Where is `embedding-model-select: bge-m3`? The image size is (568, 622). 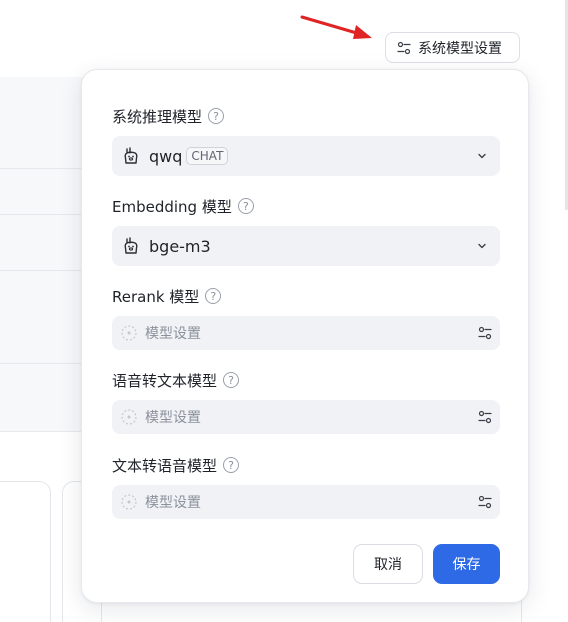 embedding-model-select: bge-m3 is located at coordinates (306, 246).